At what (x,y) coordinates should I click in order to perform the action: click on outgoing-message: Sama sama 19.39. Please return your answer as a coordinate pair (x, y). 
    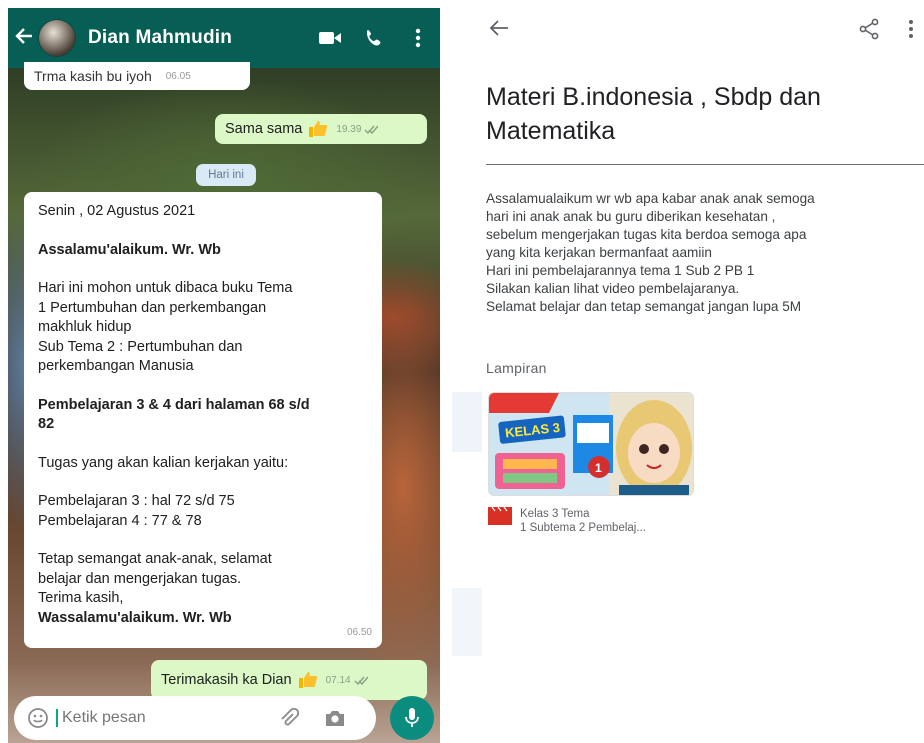
    Looking at the image, I should click on (321, 129).